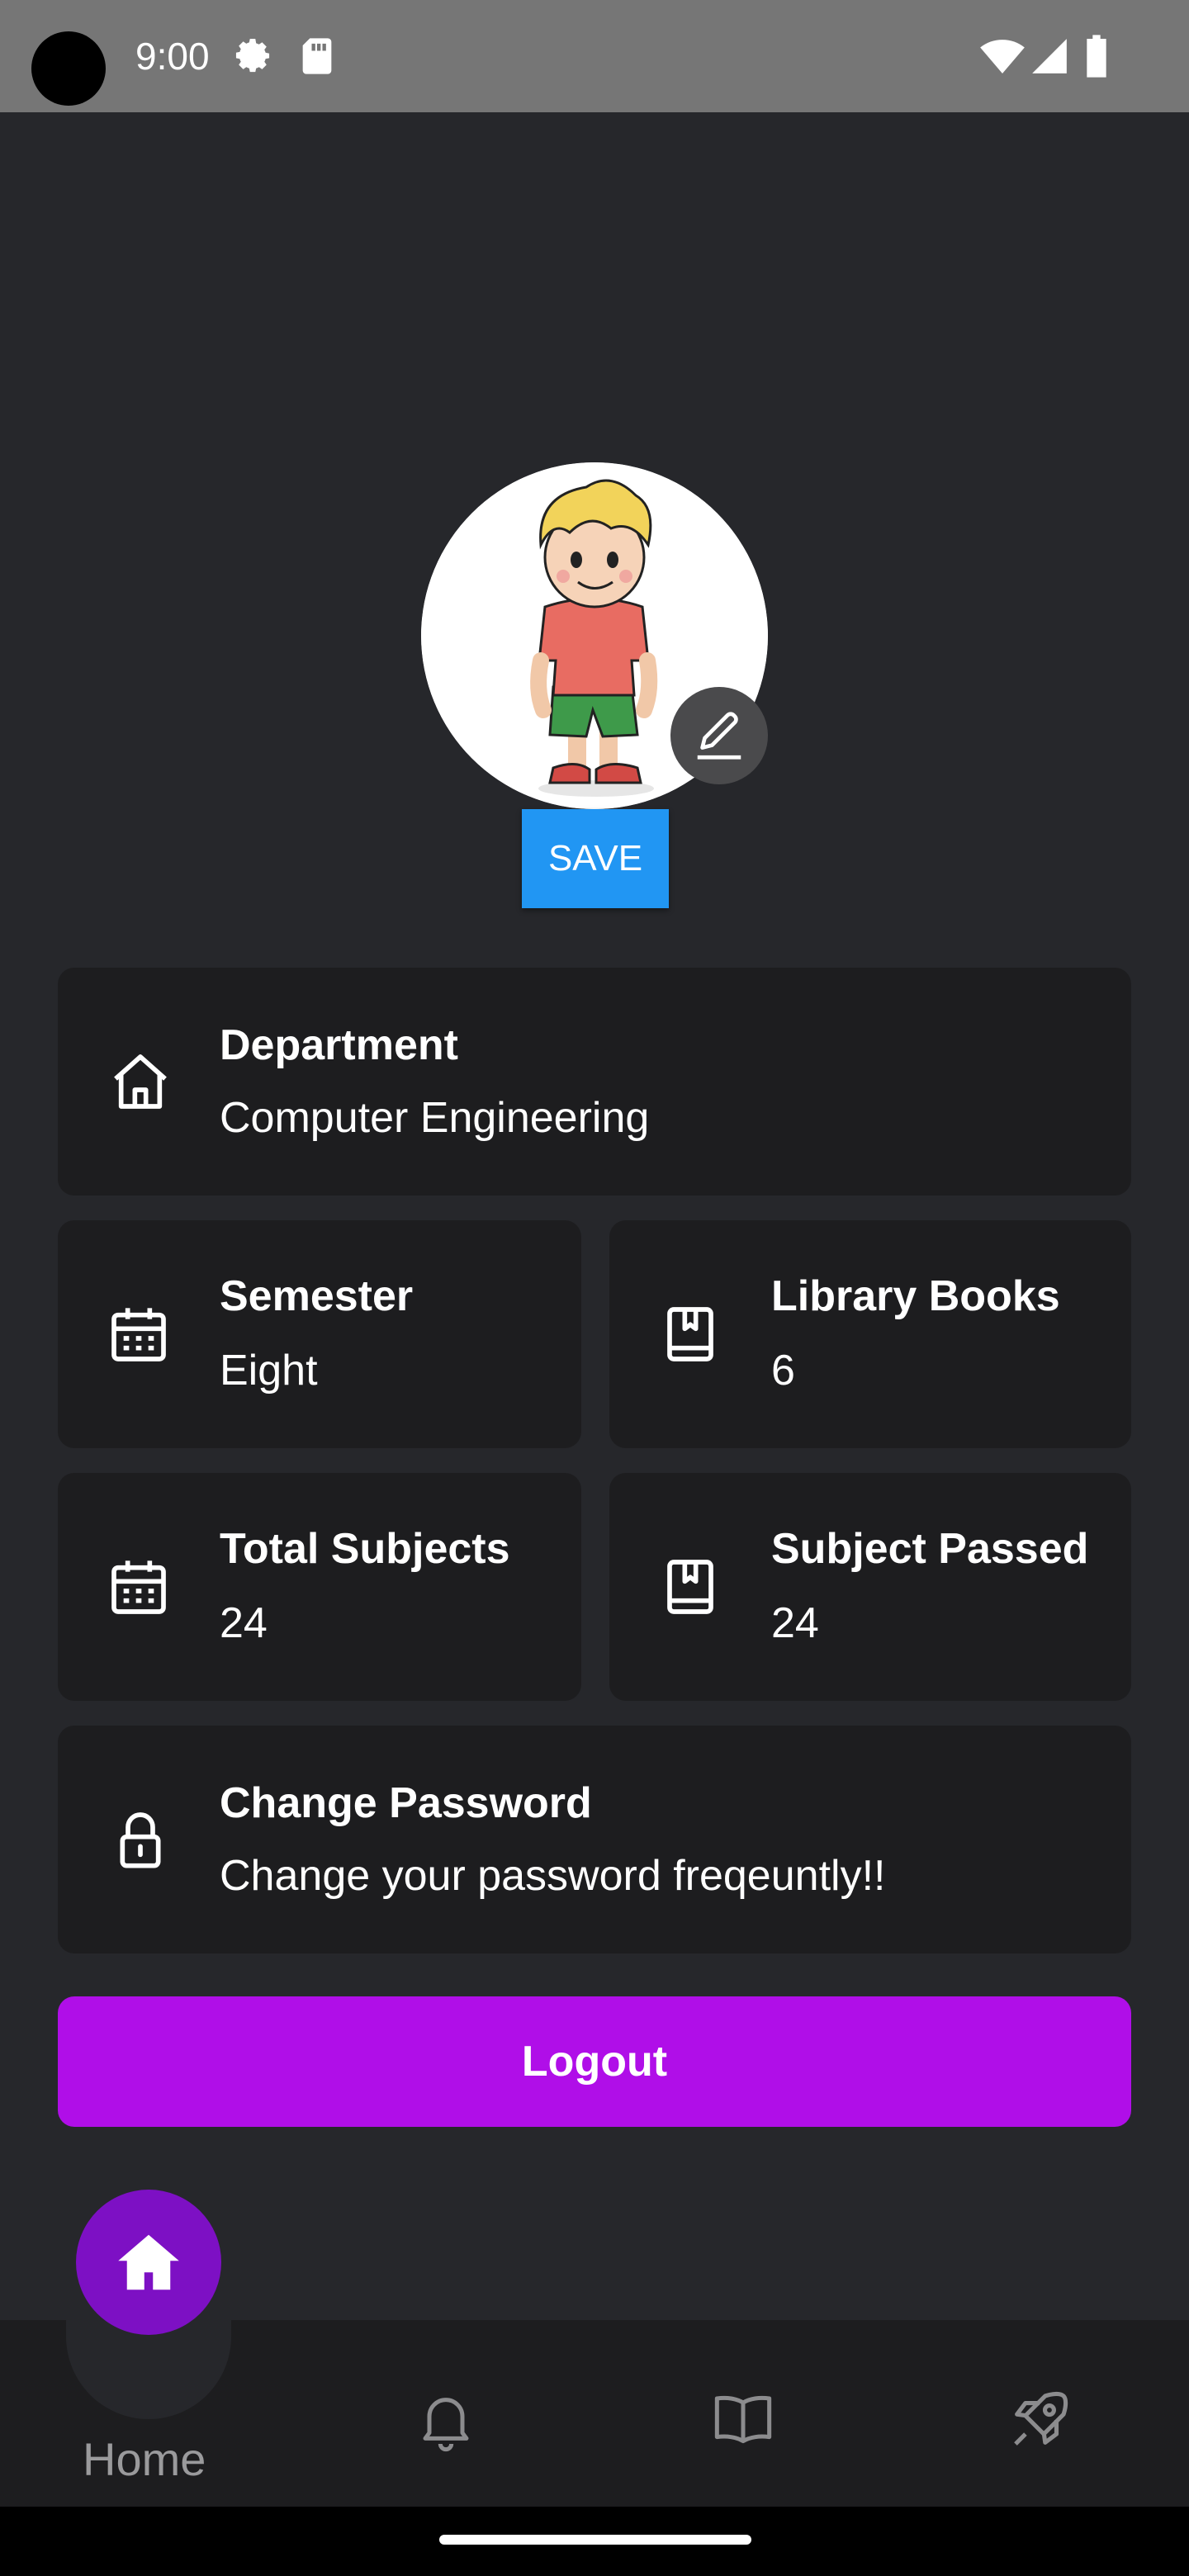 This screenshot has width=1189, height=2576. What do you see at coordinates (140, 1840) in the screenshot?
I see `lock-icon` at bounding box center [140, 1840].